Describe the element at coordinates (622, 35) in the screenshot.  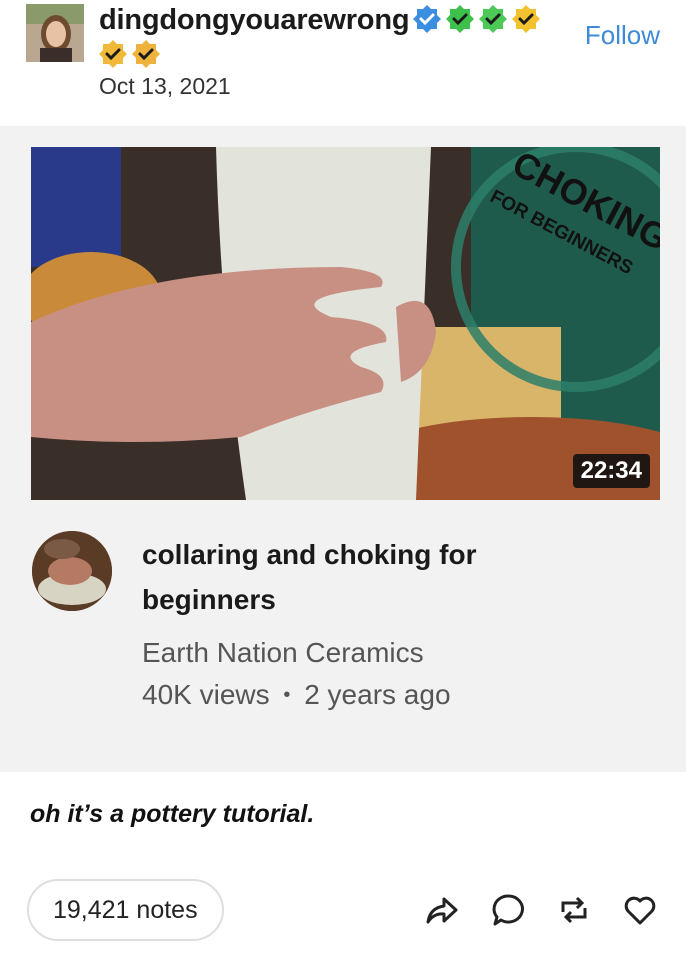
I see `follow-button: Follow` at that location.